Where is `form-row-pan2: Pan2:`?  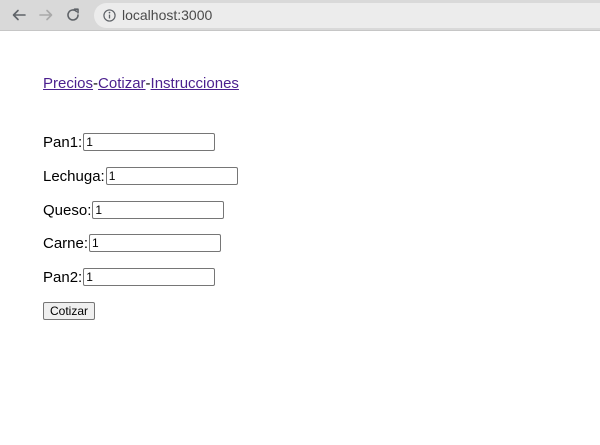
form-row-pan2: Pan2: is located at coordinates (129, 277).